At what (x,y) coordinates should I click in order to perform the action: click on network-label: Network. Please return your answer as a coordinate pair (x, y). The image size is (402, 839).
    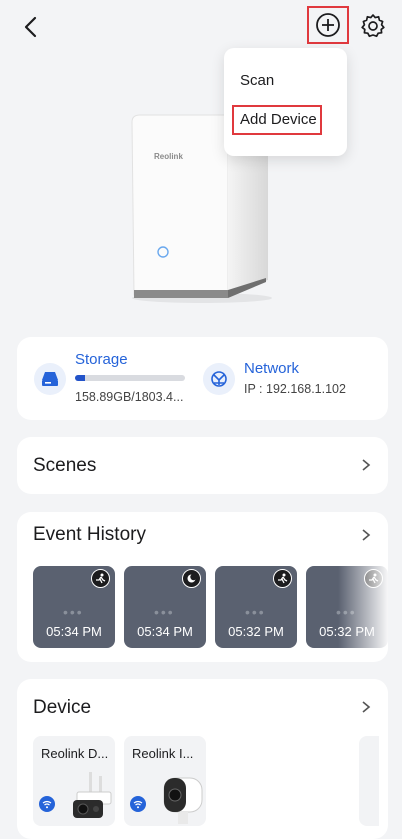
    Looking at the image, I should click on (271, 368).